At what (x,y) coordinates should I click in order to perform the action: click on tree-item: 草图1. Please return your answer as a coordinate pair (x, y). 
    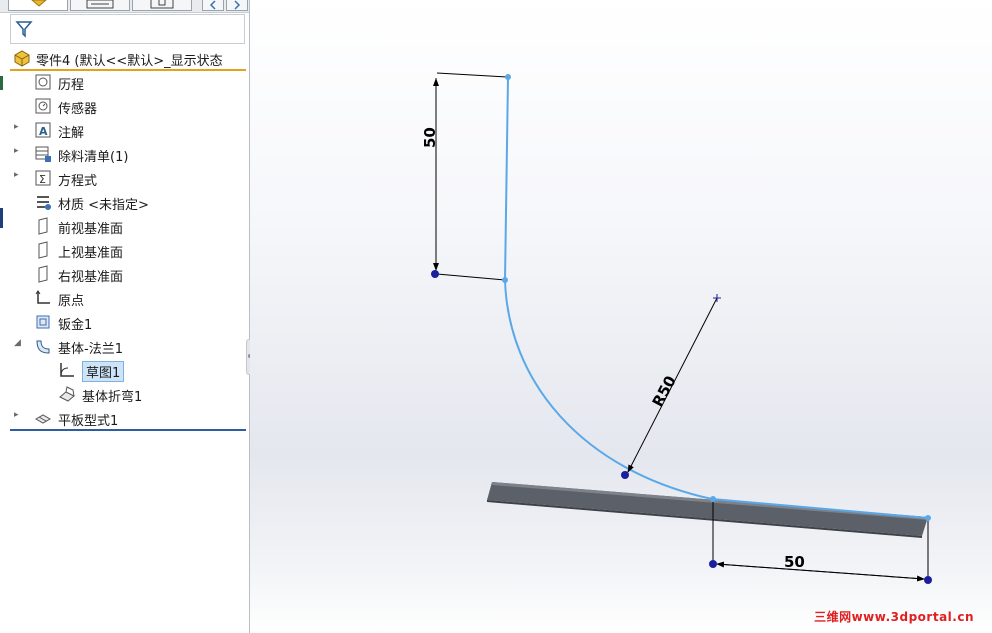
    Looking at the image, I should click on (128, 370).